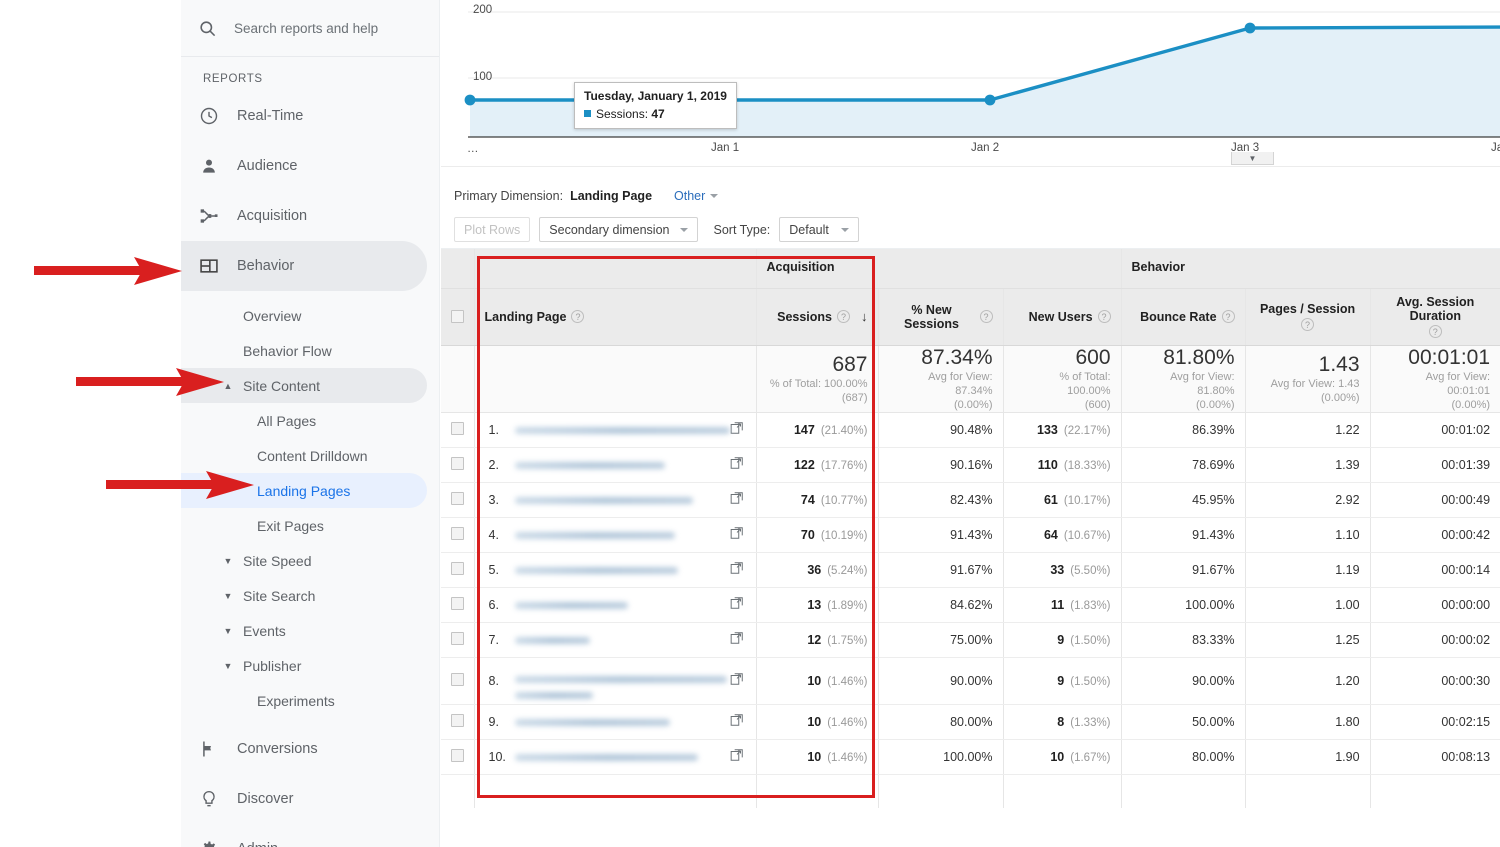 The width and height of the screenshot is (1500, 847). I want to click on landing-page-cell: 8., so click(615, 681).